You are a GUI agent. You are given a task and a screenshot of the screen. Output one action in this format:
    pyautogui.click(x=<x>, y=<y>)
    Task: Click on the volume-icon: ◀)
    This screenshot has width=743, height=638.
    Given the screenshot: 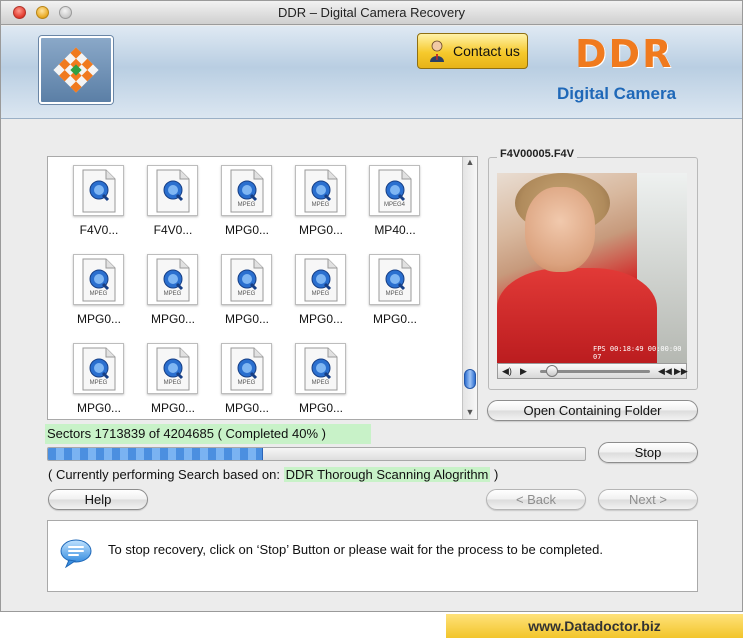 What is the action you would take?
    pyautogui.click(x=507, y=371)
    